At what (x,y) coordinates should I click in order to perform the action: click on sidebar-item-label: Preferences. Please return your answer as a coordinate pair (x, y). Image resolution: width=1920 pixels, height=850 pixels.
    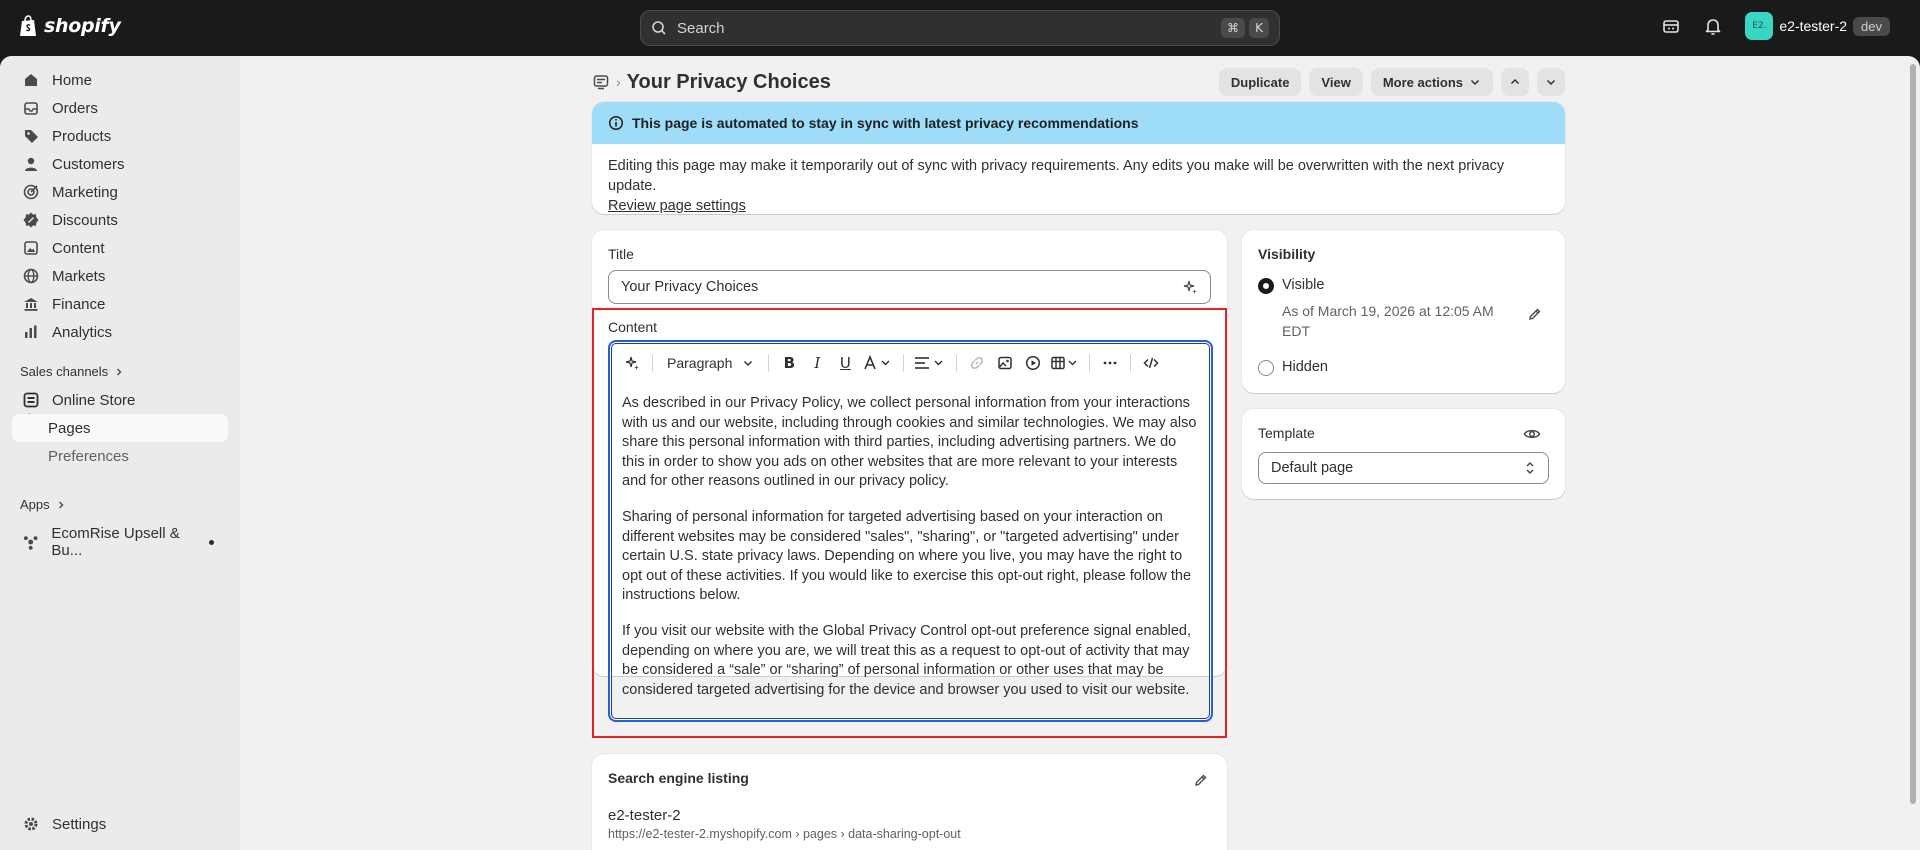
    Looking at the image, I should click on (88, 456).